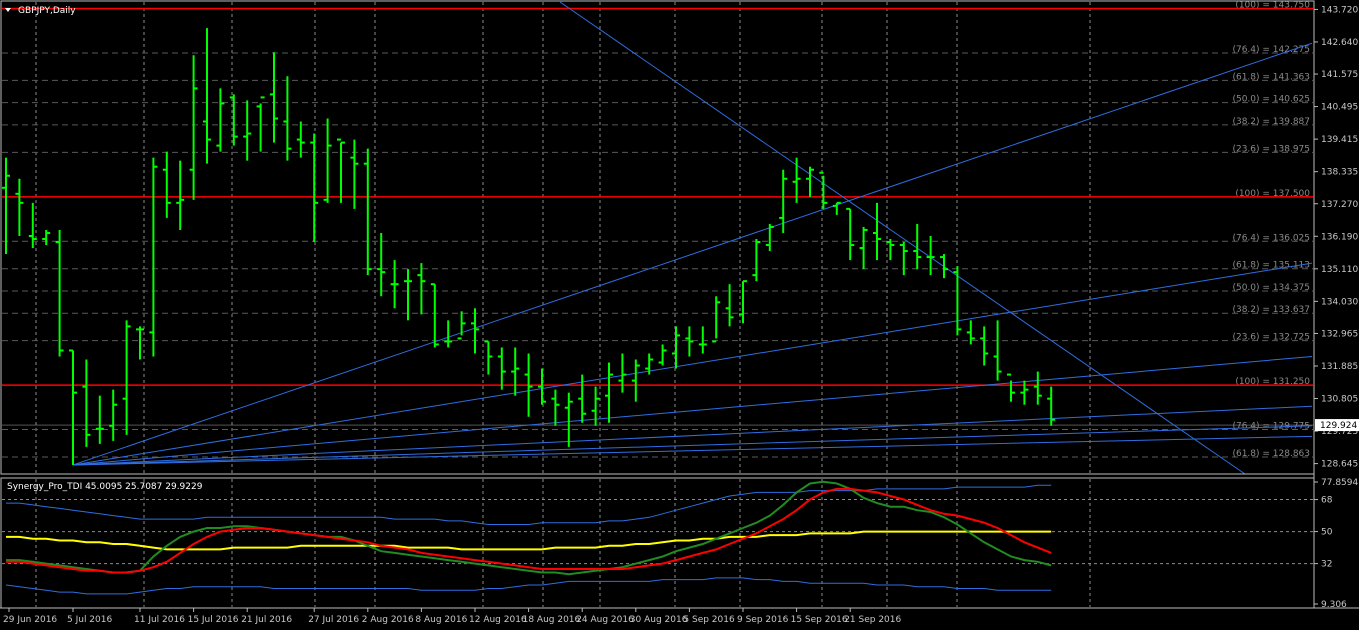 The height and width of the screenshot is (630, 1359). I want to click on chart-title: GBPJPY,Daily, so click(47, 11).